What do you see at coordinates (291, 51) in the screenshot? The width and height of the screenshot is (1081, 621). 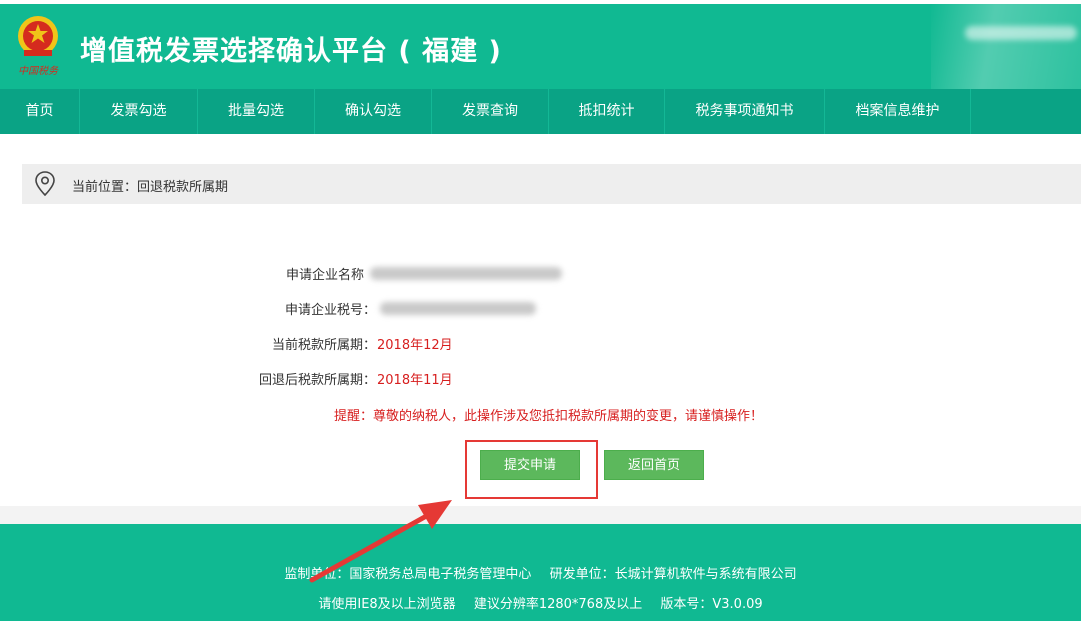 I see `site-title: 增值税发票选择确认平台 ( 福建 )` at bounding box center [291, 51].